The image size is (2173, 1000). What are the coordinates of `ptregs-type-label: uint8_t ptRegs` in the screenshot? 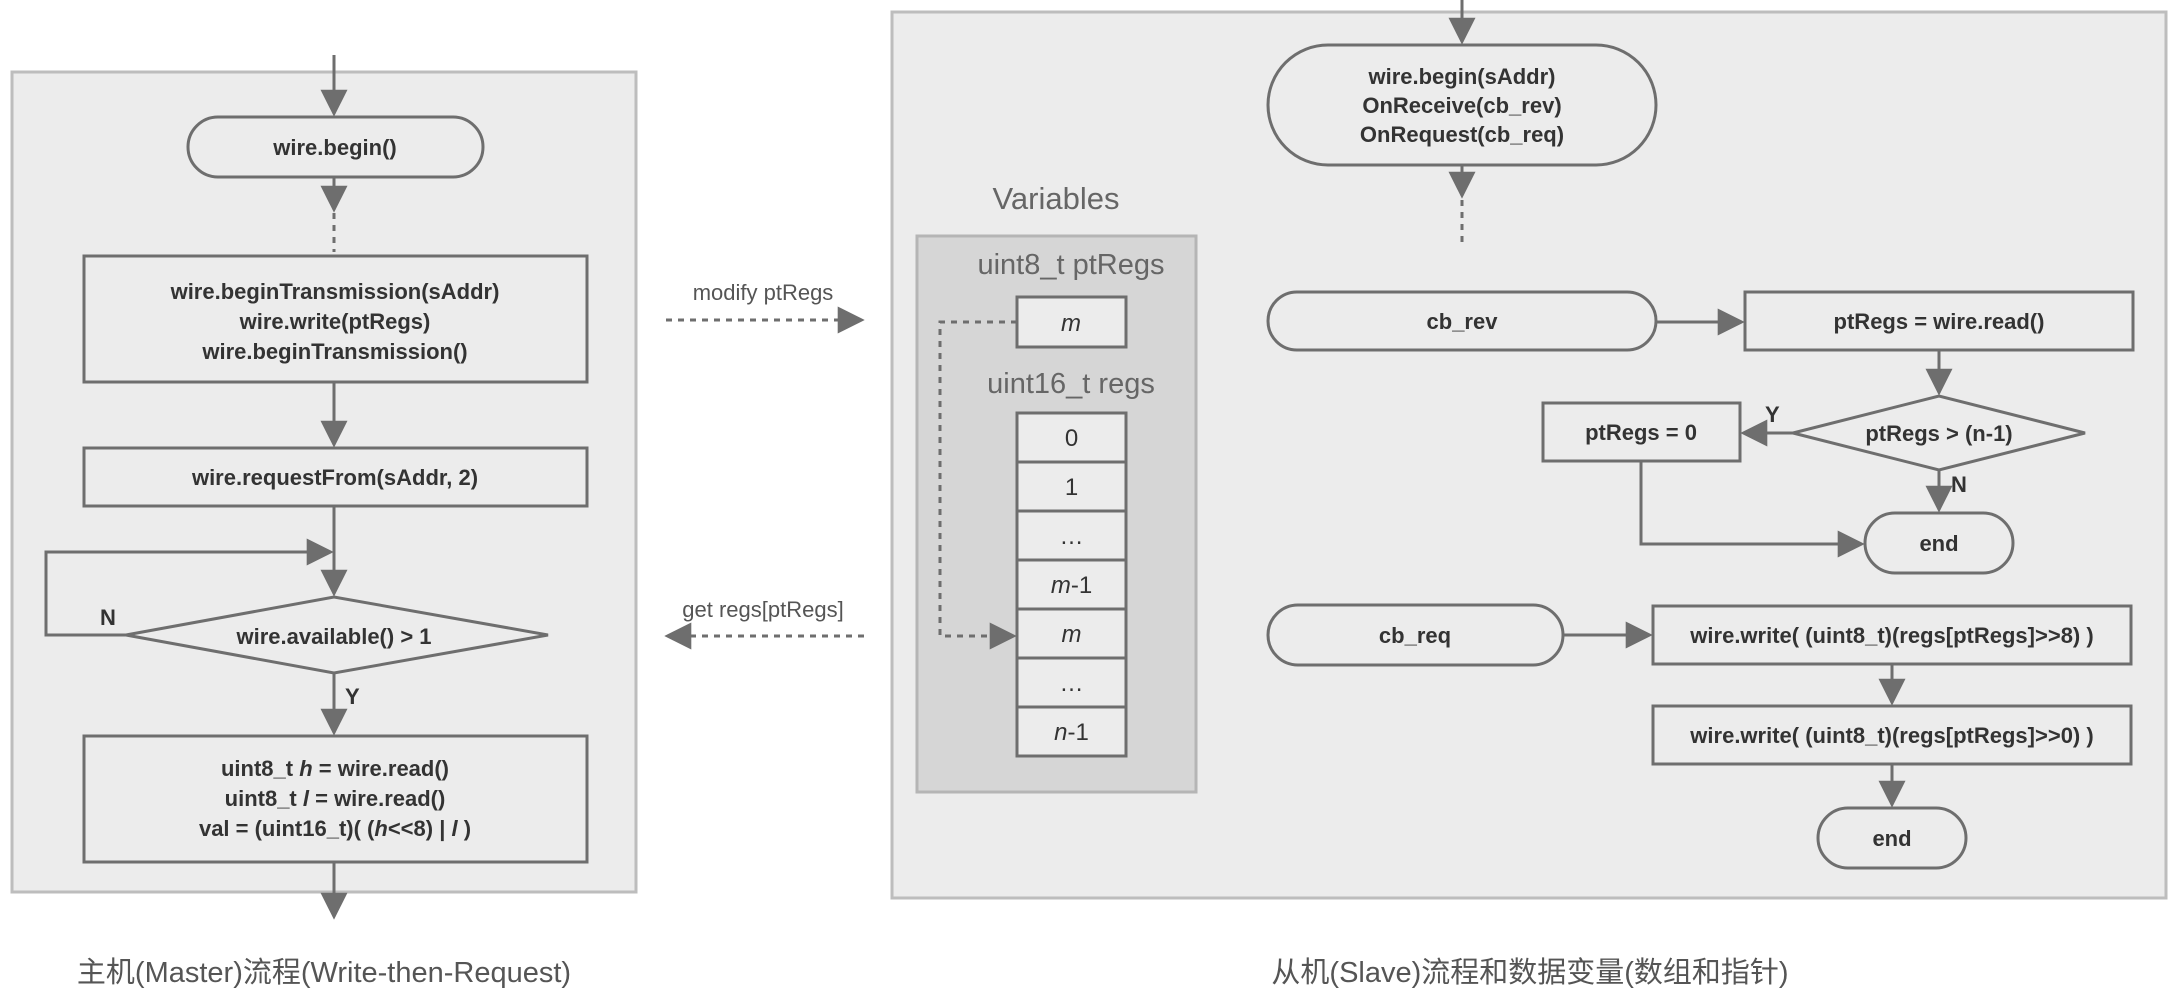 It's located at (1070, 265).